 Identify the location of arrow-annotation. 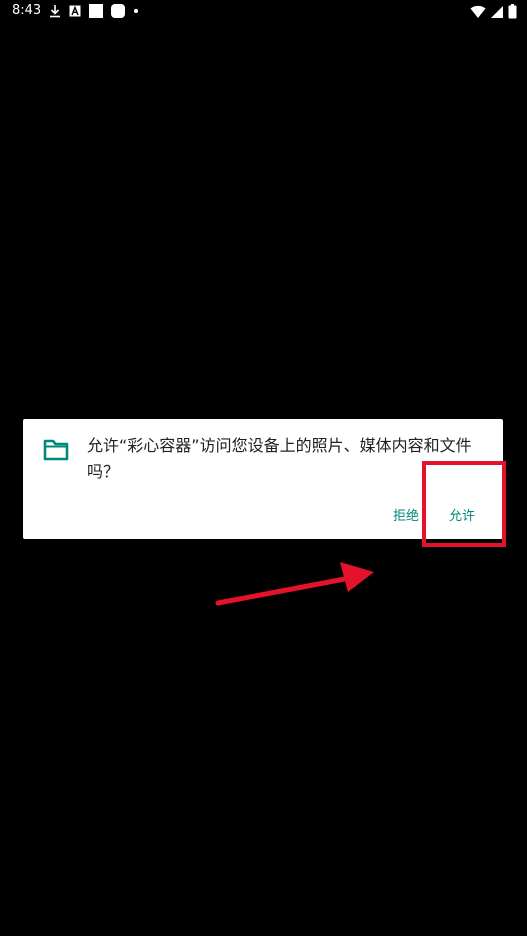
(294, 584).